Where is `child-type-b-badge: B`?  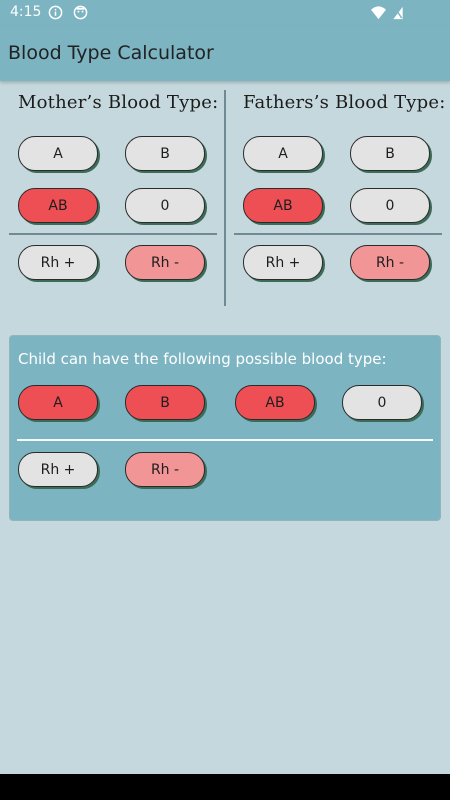 child-type-b-badge: B is located at coordinates (165, 402).